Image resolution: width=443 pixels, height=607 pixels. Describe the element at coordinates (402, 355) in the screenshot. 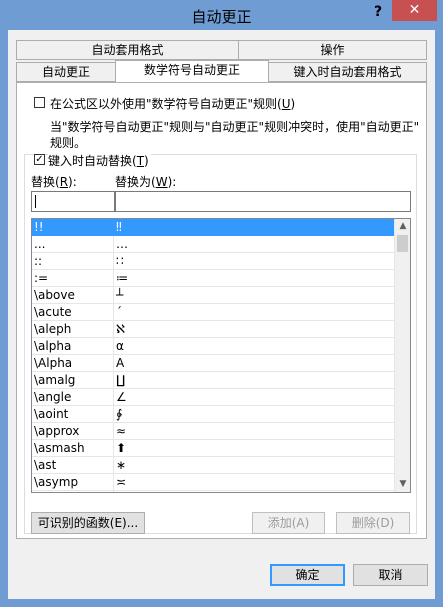

I see `vertical-scrollbar: ▲ ▼` at that location.